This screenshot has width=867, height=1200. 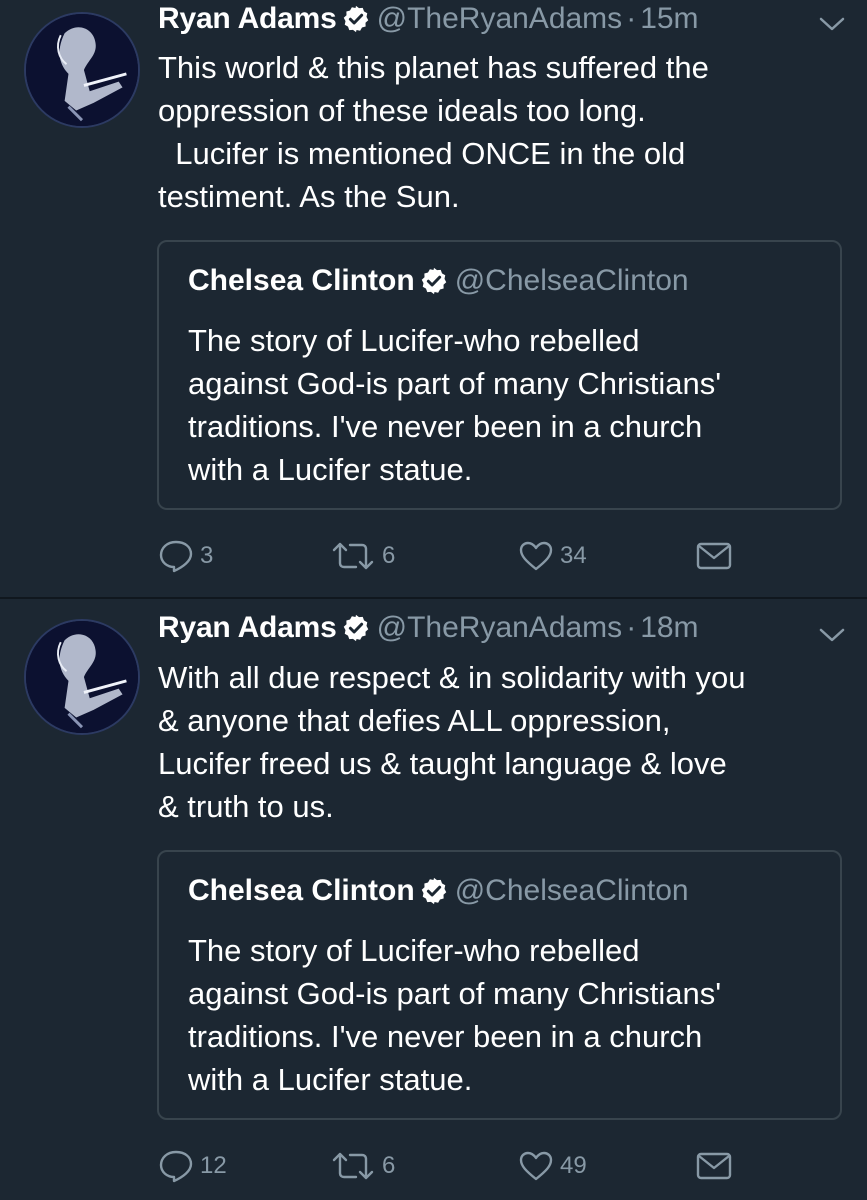 What do you see at coordinates (573, 555) in the screenshot?
I see `like-count: 34` at bounding box center [573, 555].